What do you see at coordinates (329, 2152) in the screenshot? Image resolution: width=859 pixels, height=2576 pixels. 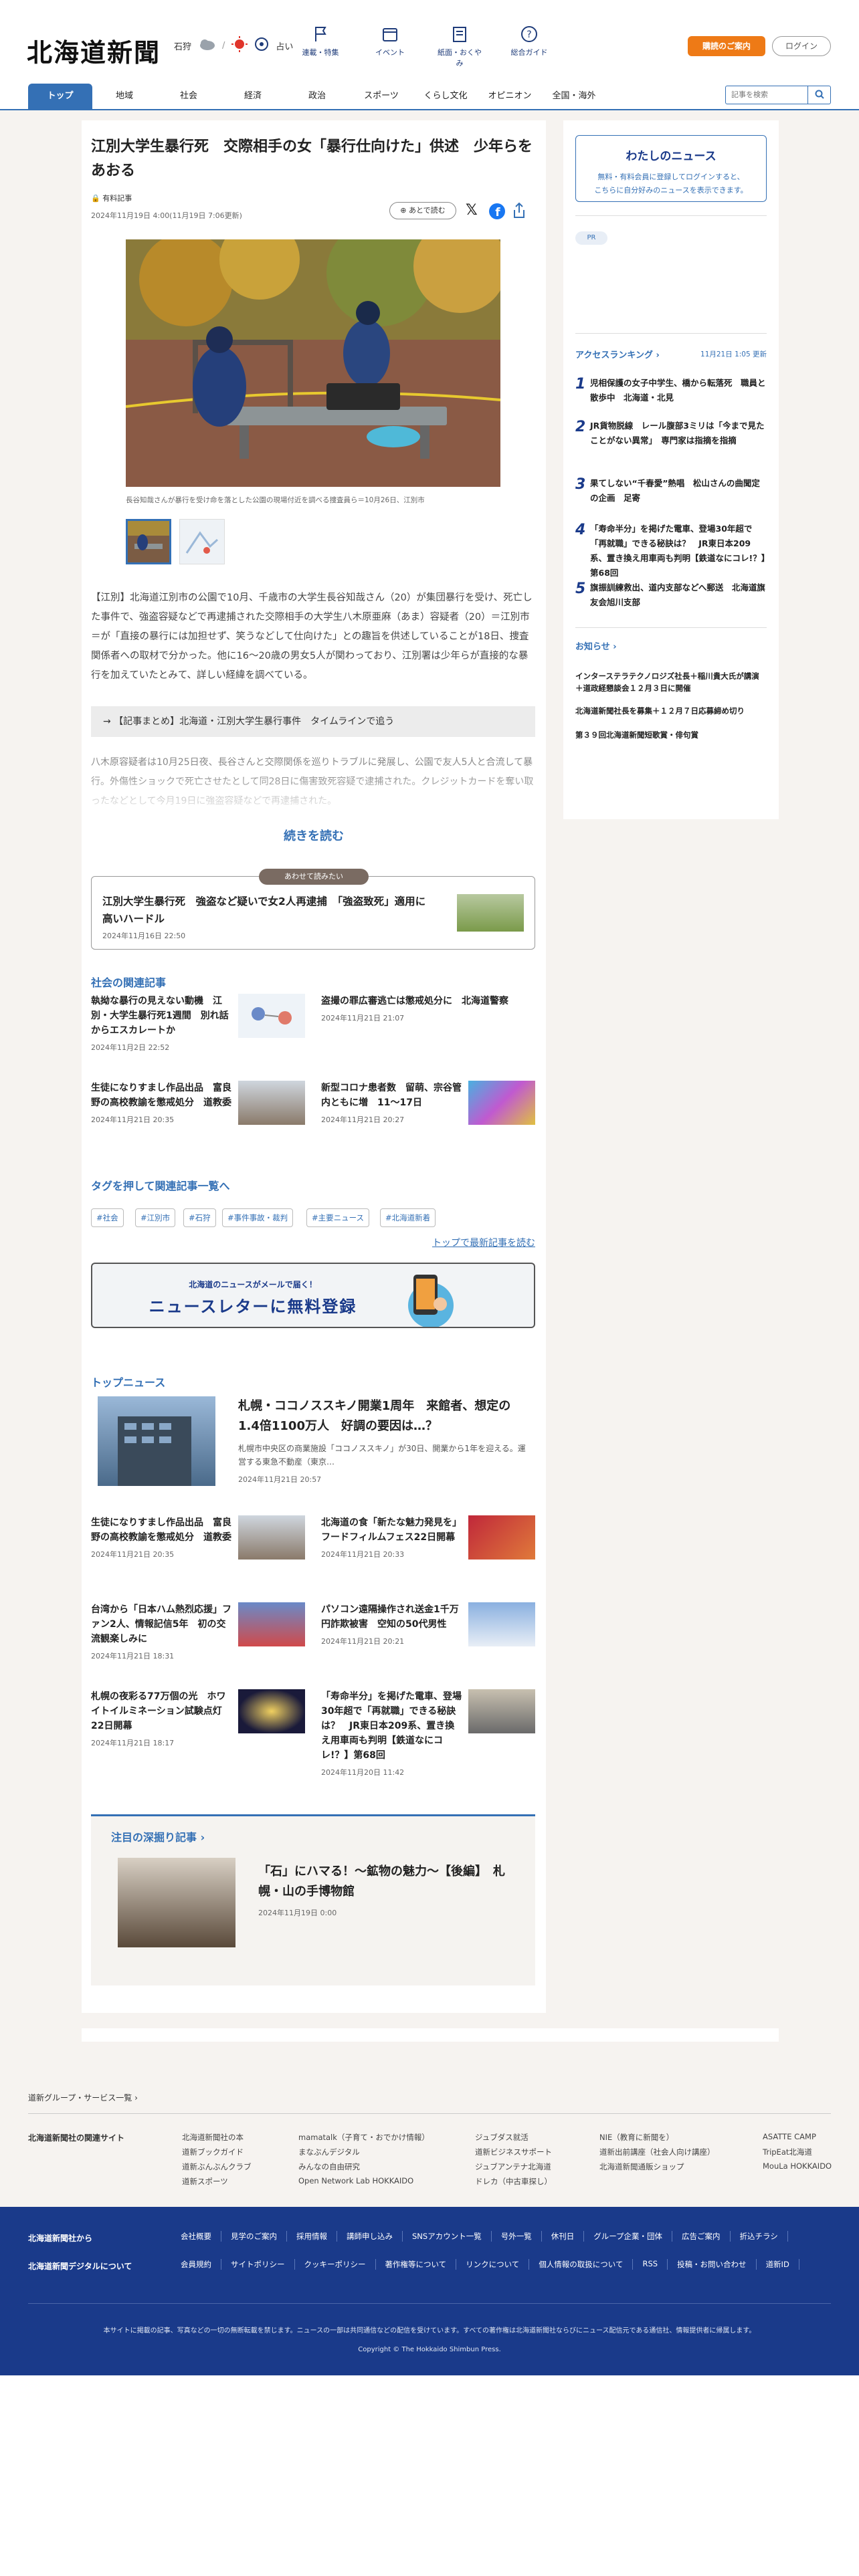 I see `related-site-link: まなぶんデジタル` at bounding box center [329, 2152].